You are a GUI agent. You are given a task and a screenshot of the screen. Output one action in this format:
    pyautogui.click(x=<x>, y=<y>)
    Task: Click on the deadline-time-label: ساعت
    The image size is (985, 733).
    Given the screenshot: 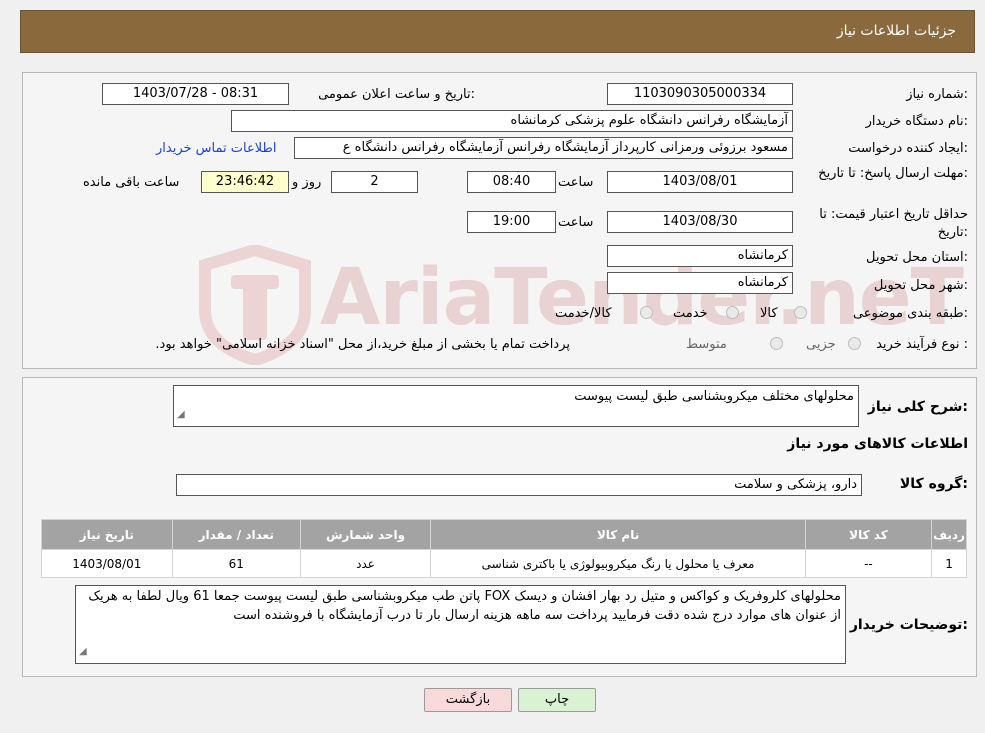 What is the action you would take?
    pyautogui.click(x=576, y=182)
    